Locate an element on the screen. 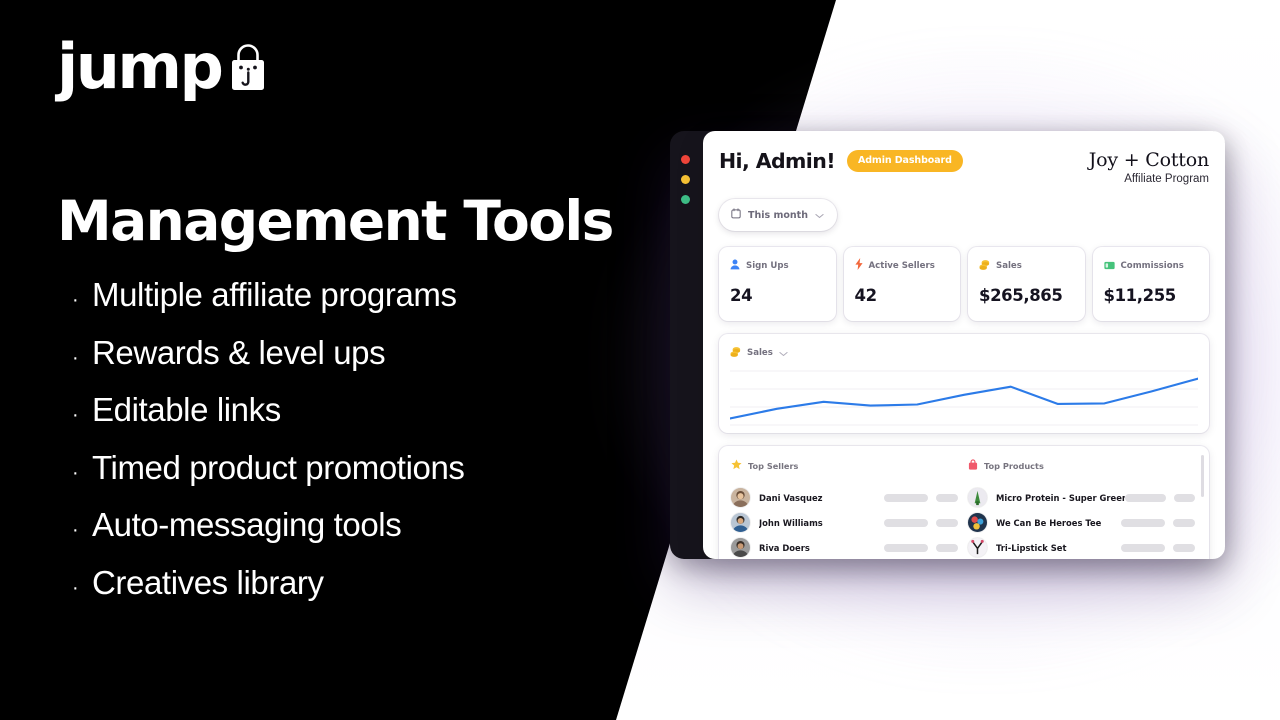 The height and width of the screenshot is (720, 1280). list-item-label: Rewards & level ups is located at coordinates (239, 352).